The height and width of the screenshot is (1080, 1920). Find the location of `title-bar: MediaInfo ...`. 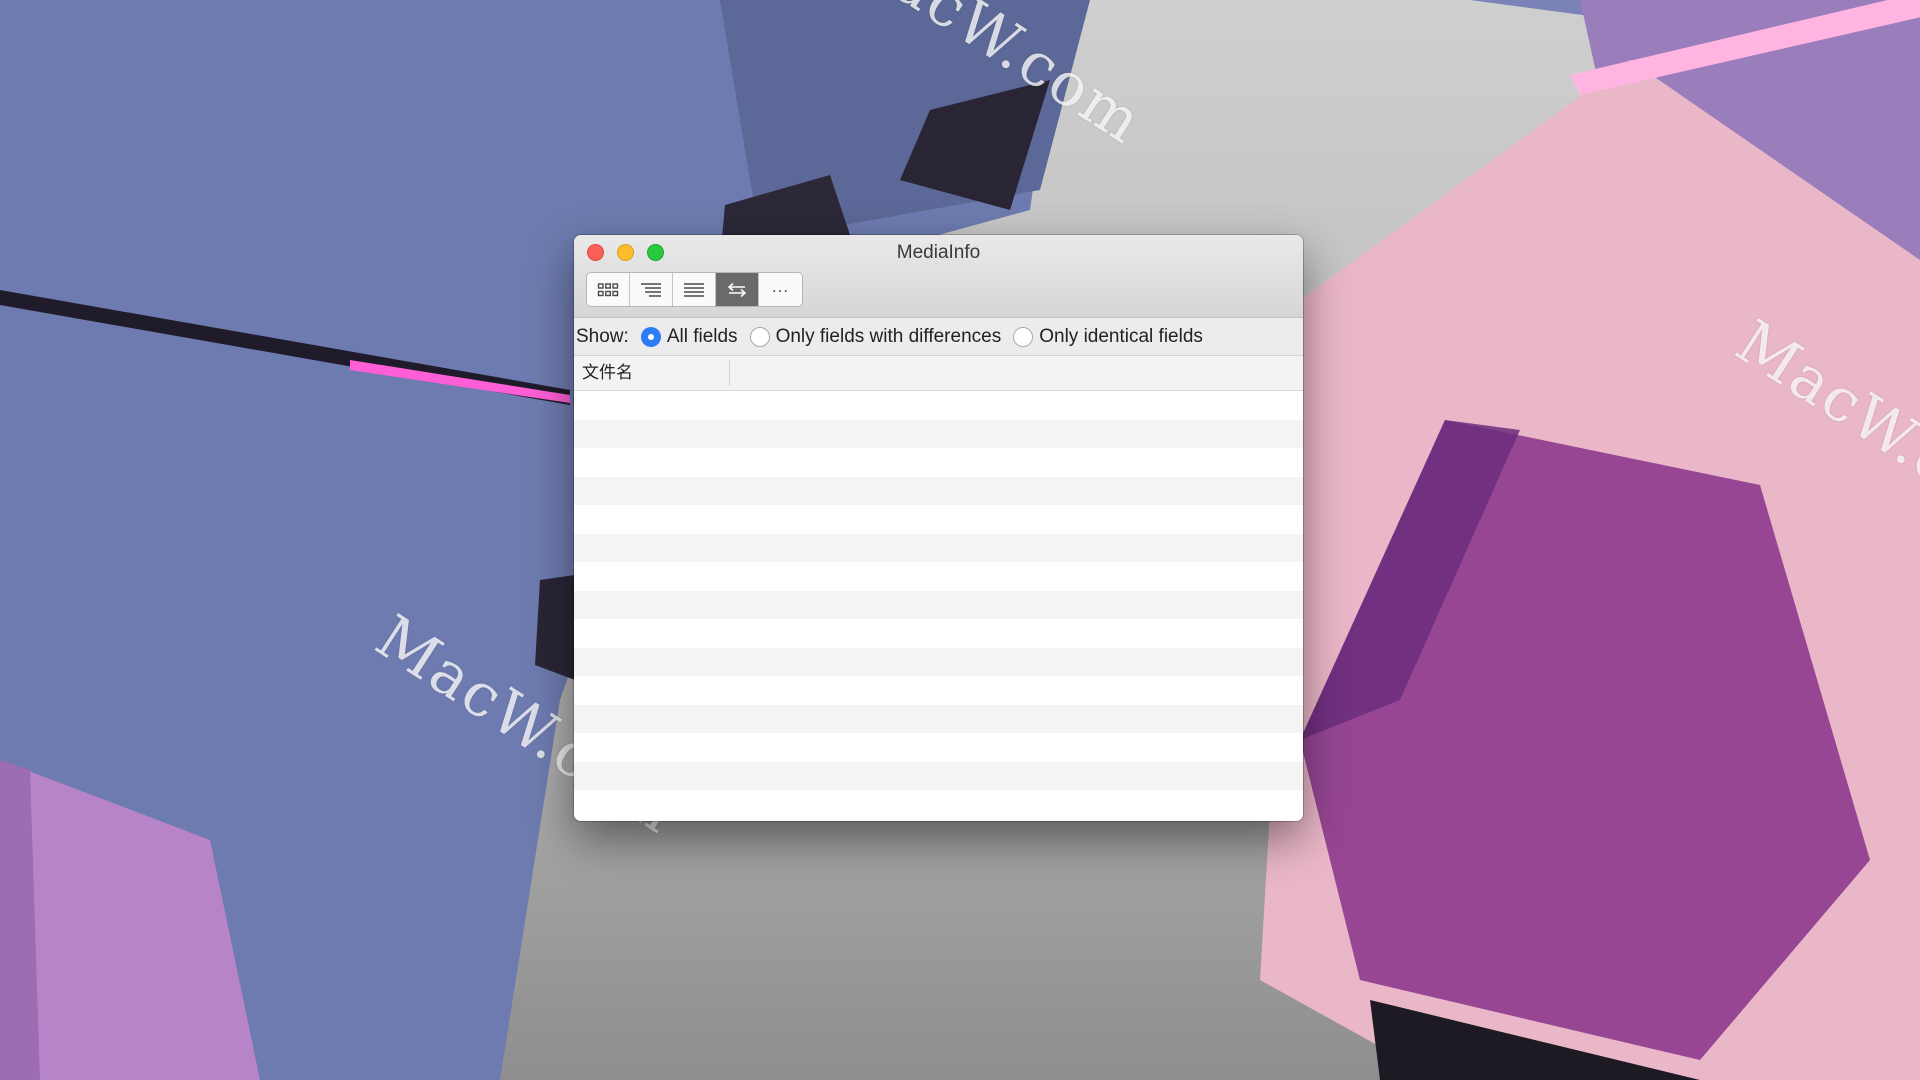

title-bar: MediaInfo ... is located at coordinates (938, 276).